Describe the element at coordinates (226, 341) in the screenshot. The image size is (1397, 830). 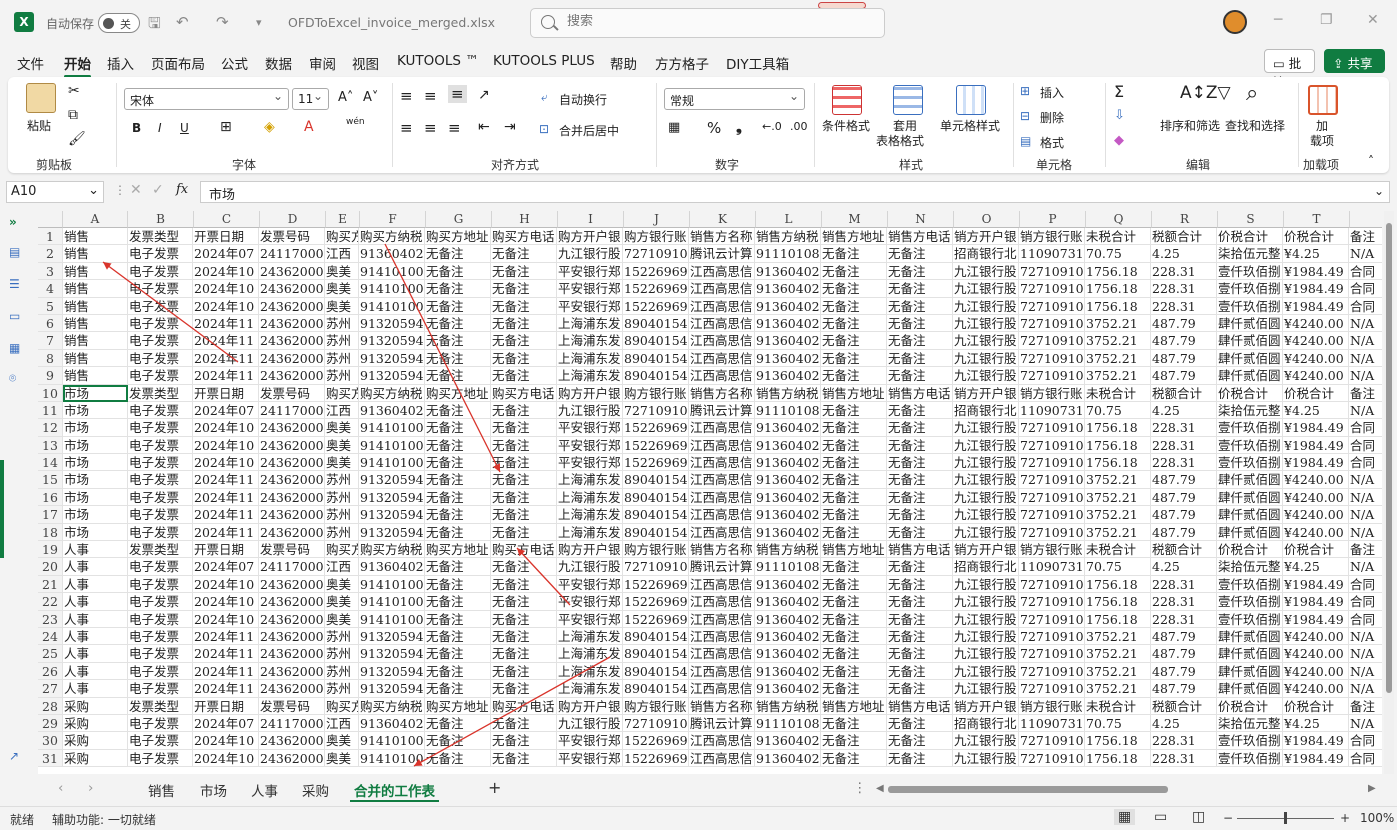
I see `table-cell: 2024年11` at that location.